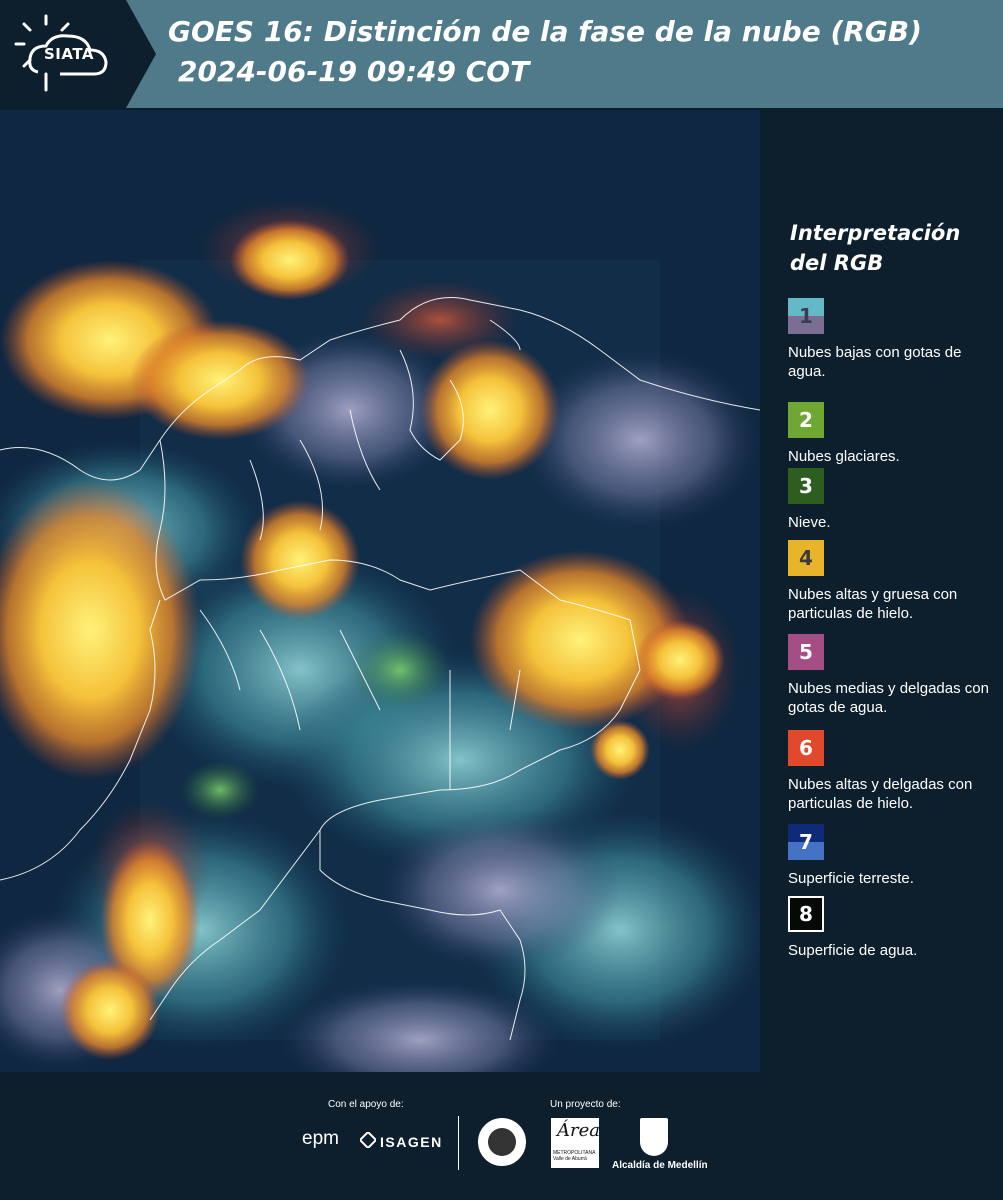  I want to click on university-seal-icon, so click(502, 1142).